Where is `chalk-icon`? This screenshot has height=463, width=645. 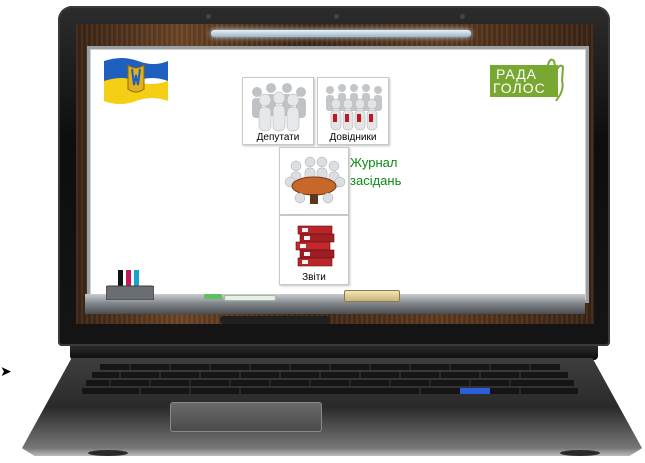
chalk-icon is located at coordinates (213, 296).